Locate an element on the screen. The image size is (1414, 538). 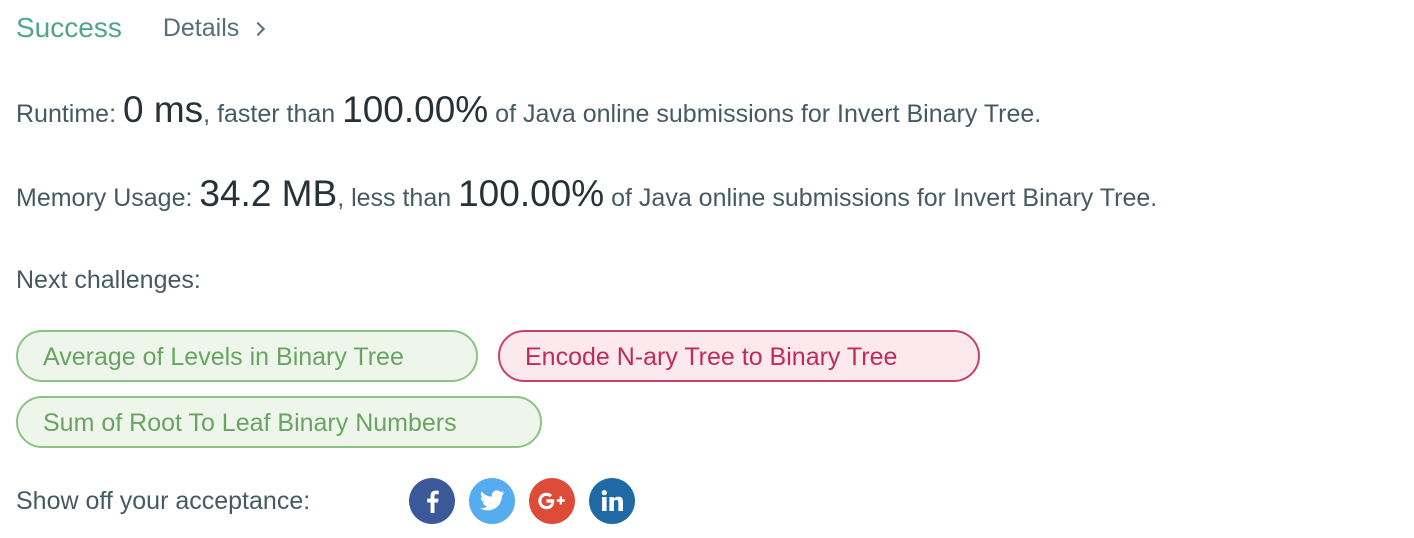
runtime-percent: 100.00% is located at coordinates (415, 109).